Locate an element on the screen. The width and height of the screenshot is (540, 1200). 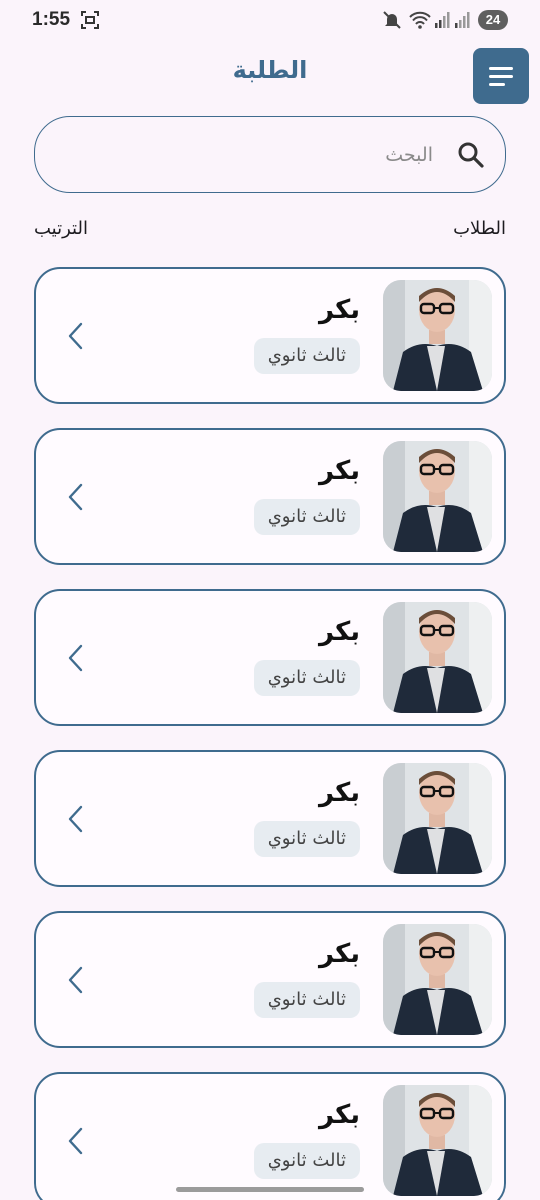
page-title: الطلبة is located at coordinates (270, 70).